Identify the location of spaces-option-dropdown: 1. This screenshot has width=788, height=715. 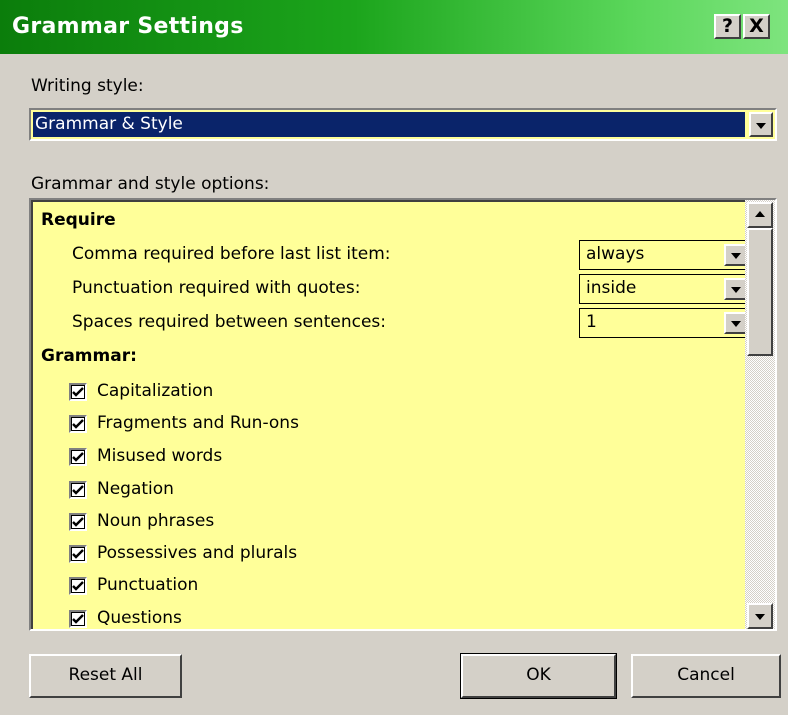
(665, 323).